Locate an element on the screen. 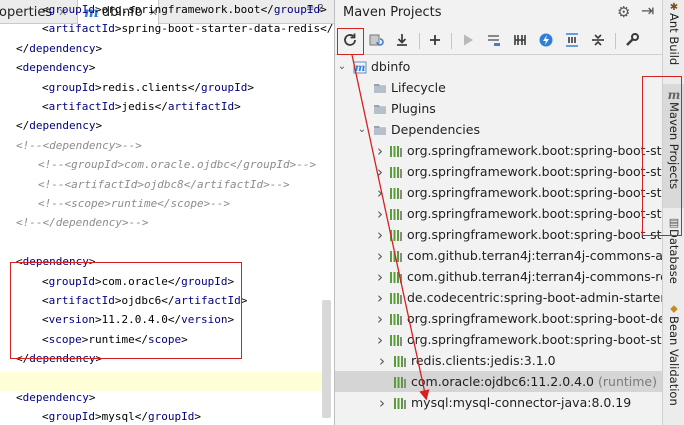 This screenshot has width=684, height=425. skip-tests-icon is located at coordinates (546, 40).